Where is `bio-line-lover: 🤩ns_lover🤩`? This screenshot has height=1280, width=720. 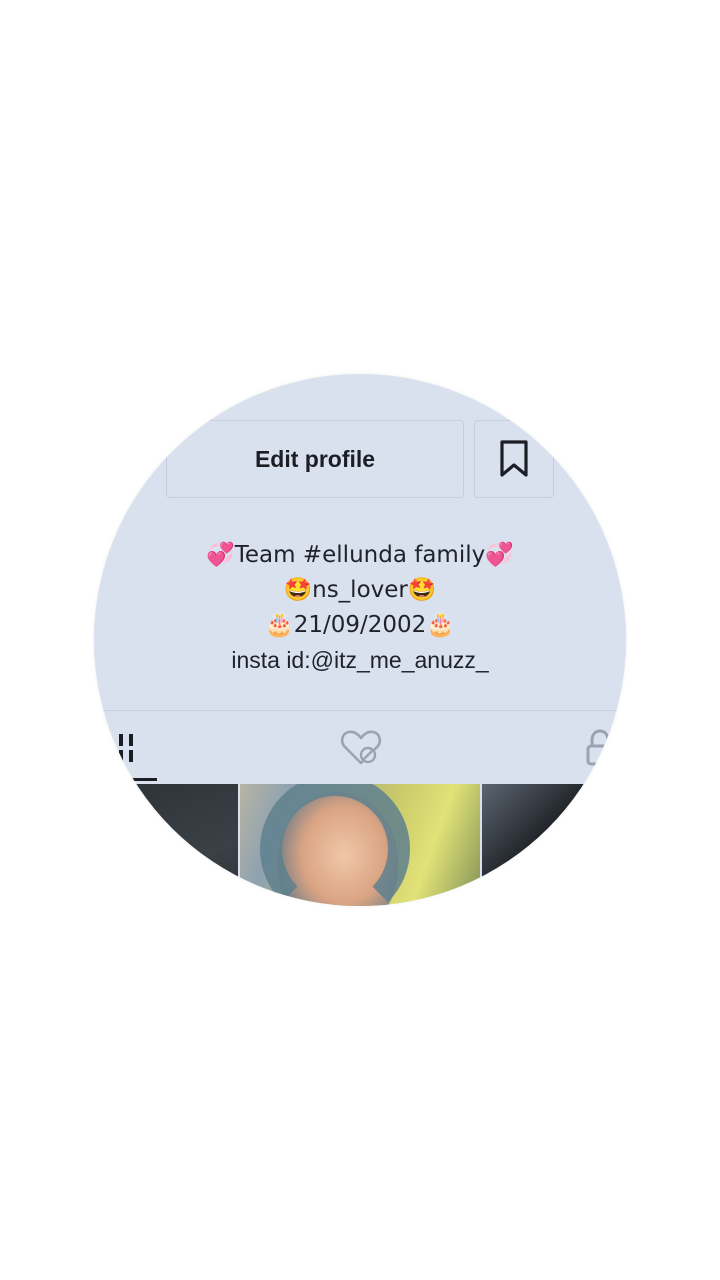
bio-line-lover: 🤩ns_lover🤩 is located at coordinates (360, 590).